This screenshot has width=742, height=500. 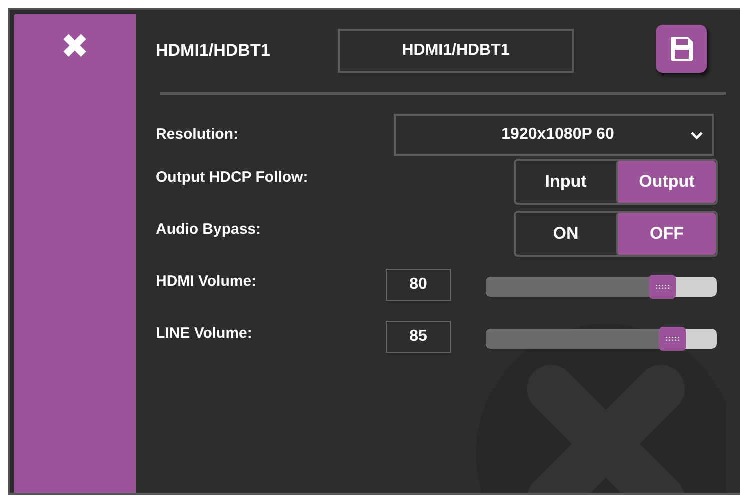 What do you see at coordinates (666, 182) in the screenshot?
I see `toggle-option: Output` at bounding box center [666, 182].